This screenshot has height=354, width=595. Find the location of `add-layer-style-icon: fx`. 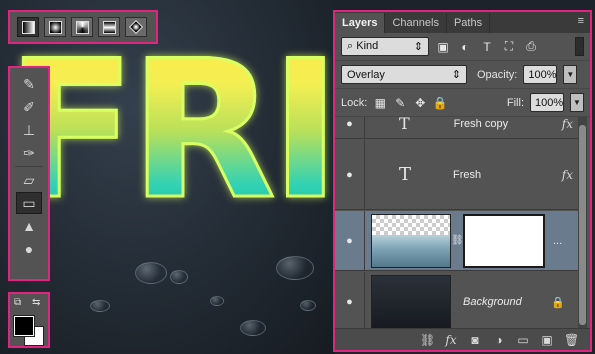

add-layer-style-icon: fx is located at coordinates (451, 340).